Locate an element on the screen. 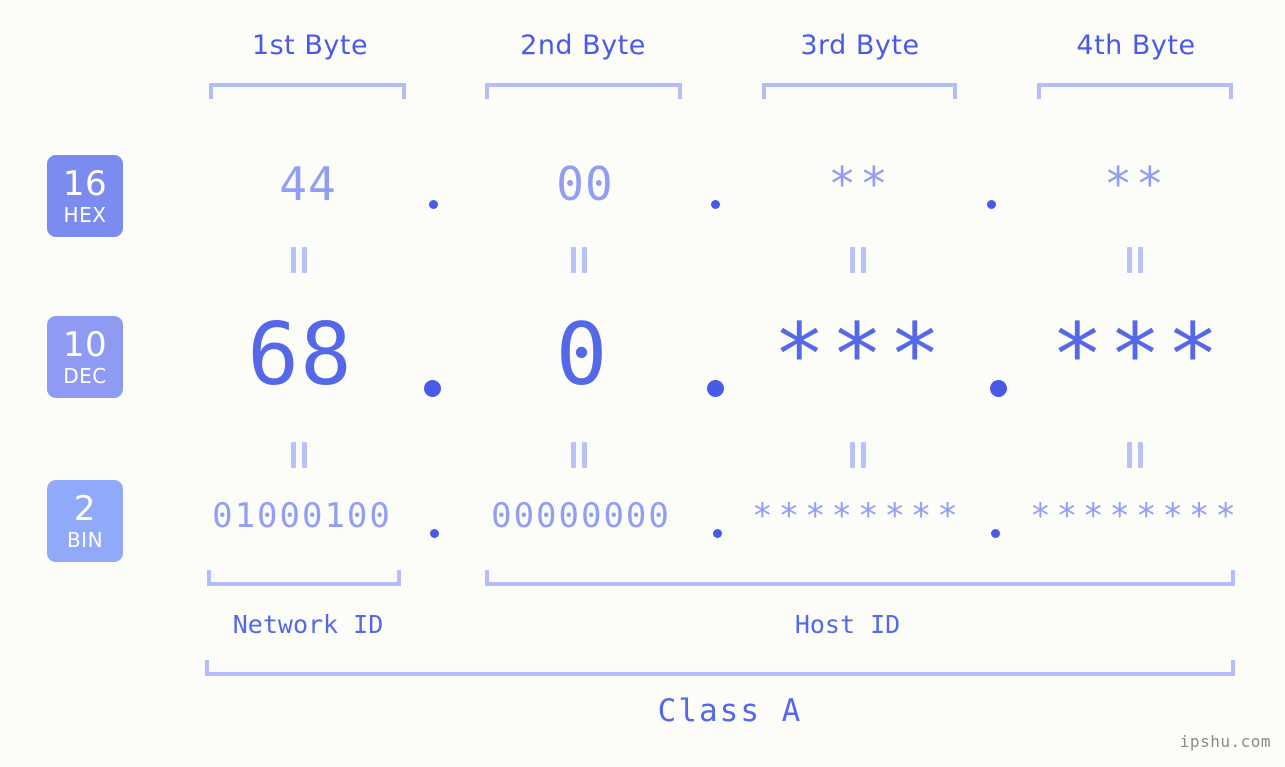  bin-byte-1: 01000100 is located at coordinates (302, 516).